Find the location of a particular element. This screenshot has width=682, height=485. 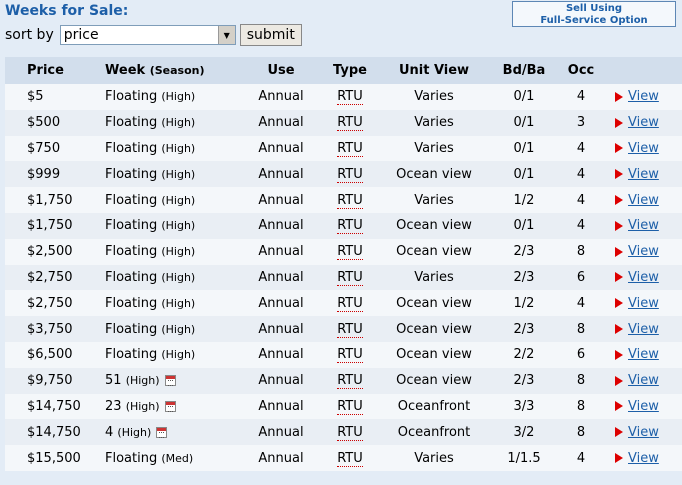

sort-controls: sort by price ▼ submit is located at coordinates (153, 35).